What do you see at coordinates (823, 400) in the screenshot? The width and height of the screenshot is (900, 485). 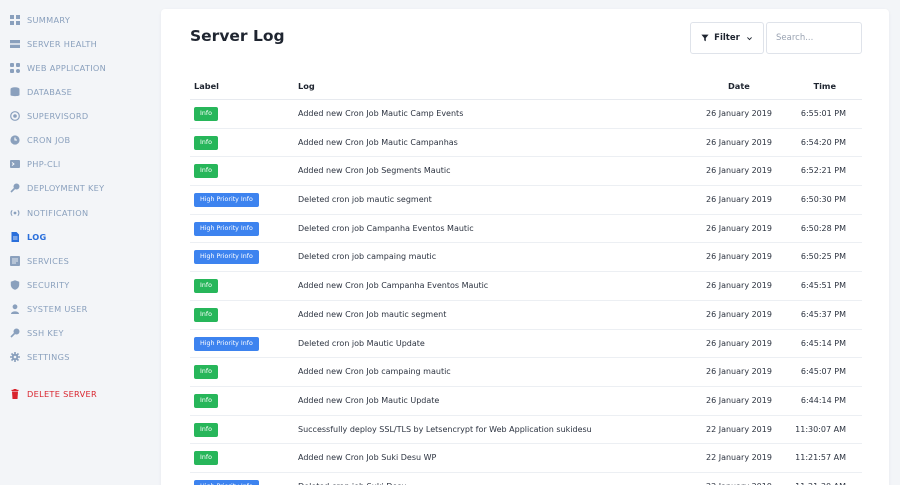 I see `log-time: 6:44:14 PM` at bounding box center [823, 400].